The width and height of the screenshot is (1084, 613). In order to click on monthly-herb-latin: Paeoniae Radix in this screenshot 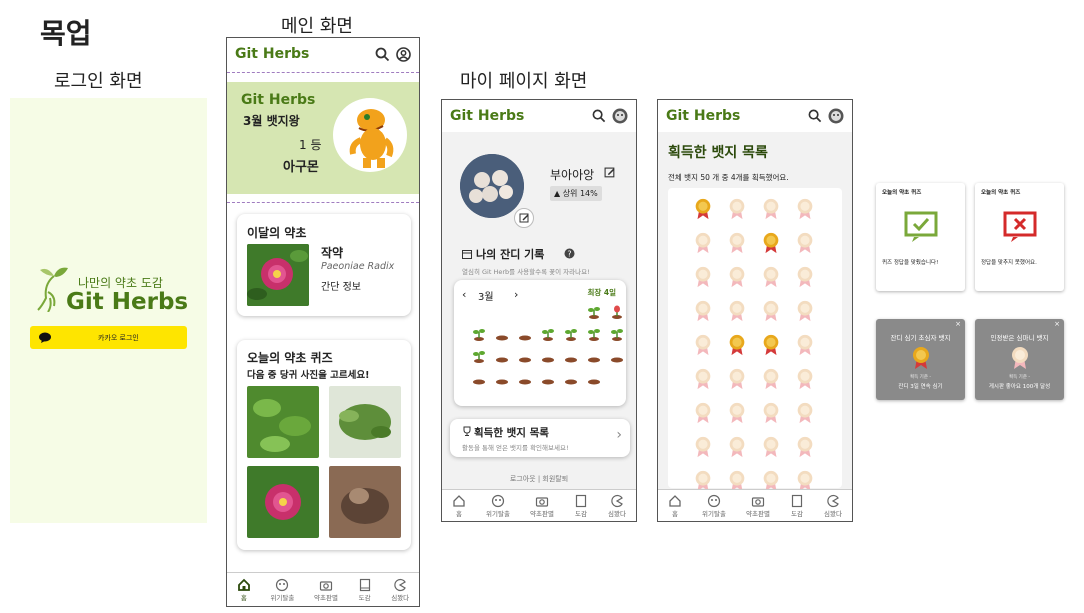, I will do `click(358, 266)`.